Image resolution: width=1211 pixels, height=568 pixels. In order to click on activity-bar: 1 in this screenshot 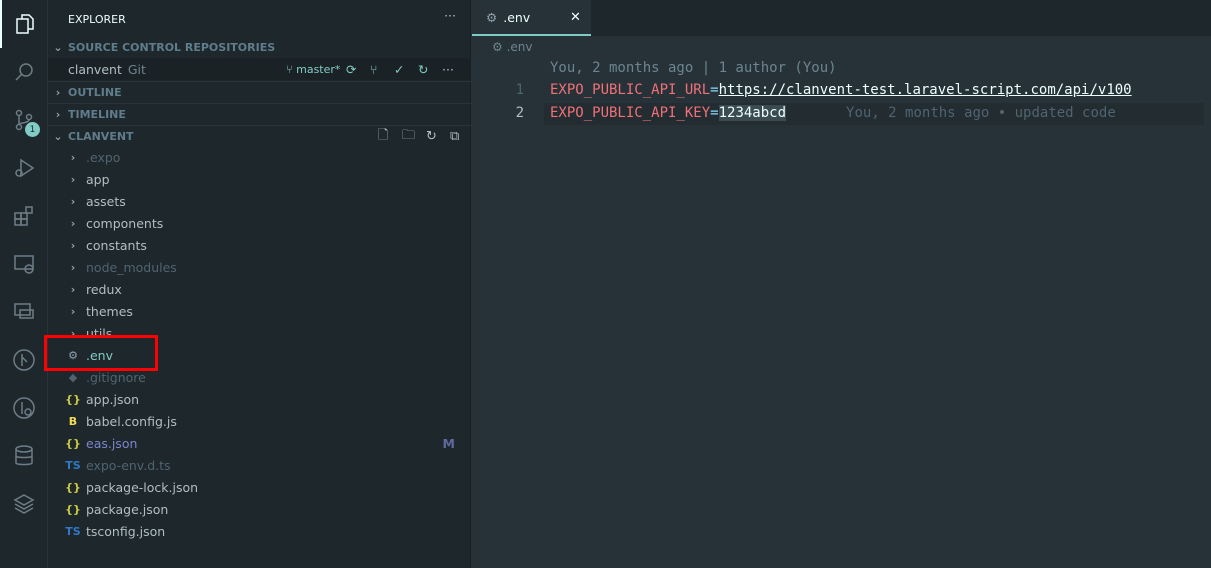, I will do `click(24, 284)`.